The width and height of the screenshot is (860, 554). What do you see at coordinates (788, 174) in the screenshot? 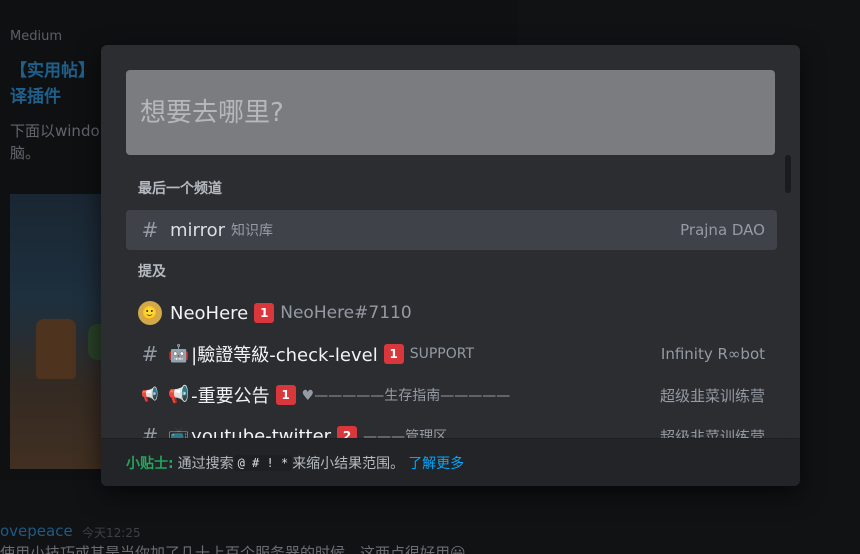
I see `results-scrollbar-thumb` at bounding box center [788, 174].